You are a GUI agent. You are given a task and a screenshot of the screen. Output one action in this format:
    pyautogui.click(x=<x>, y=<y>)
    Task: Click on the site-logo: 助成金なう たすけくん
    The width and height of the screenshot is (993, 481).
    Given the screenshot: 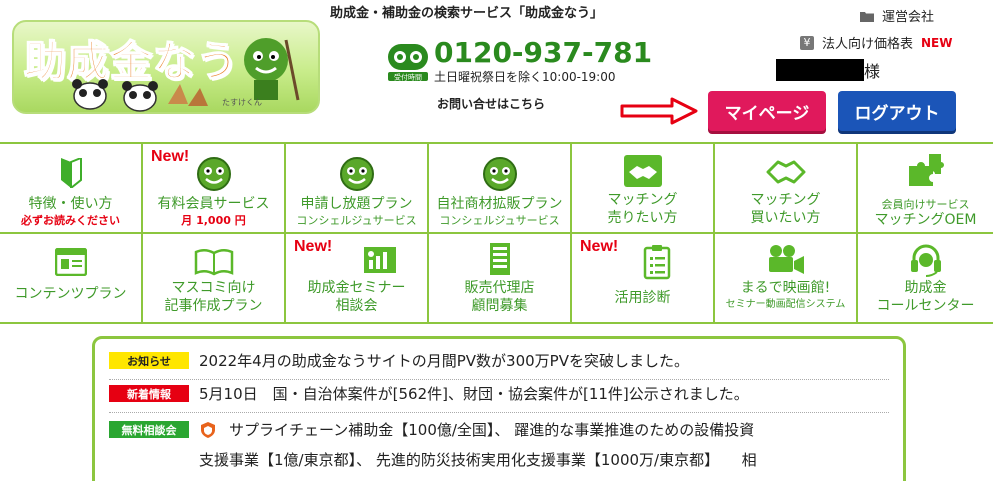 What is the action you would take?
    pyautogui.click(x=166, y=67)
    